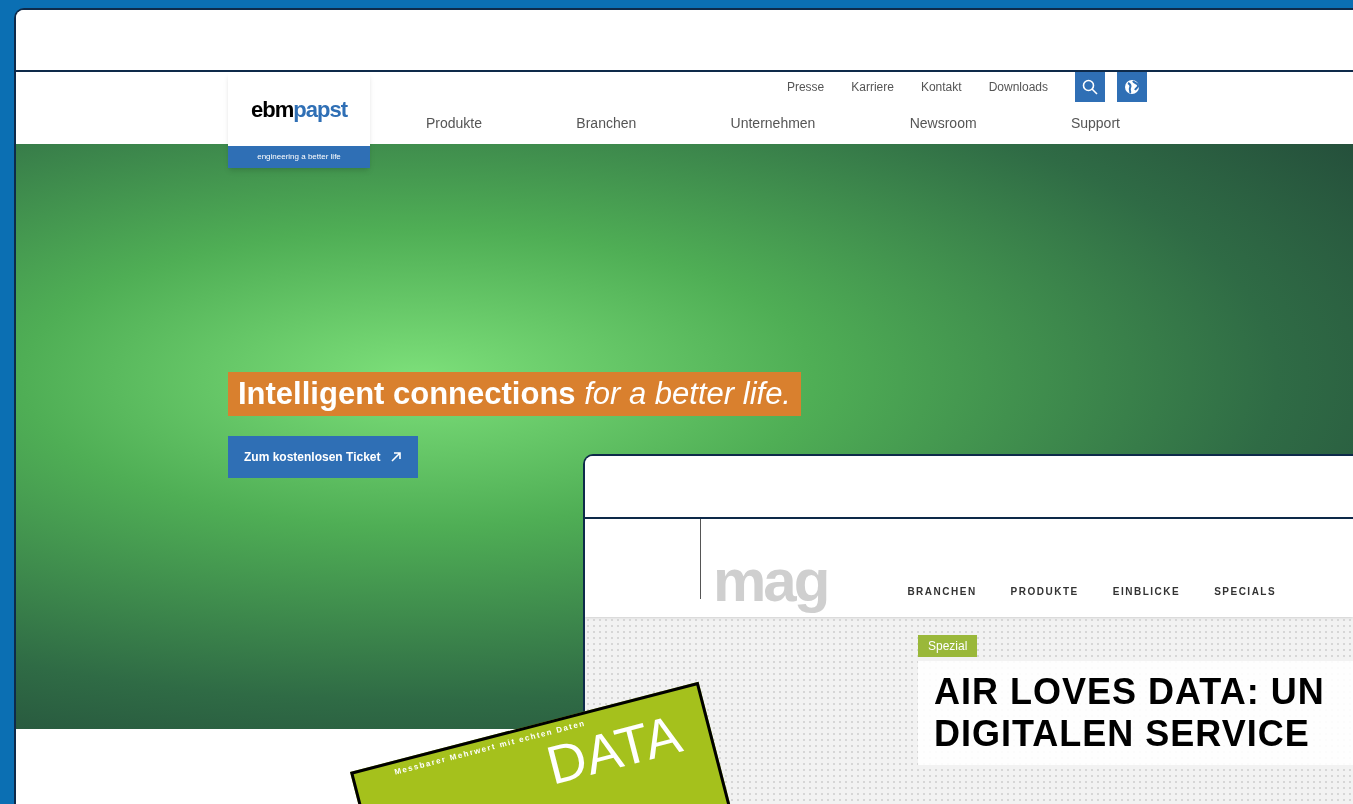 The width and height of the screenshot is (1353, 804). Describe the element at coordinates (942, 591) in the screenshot. I see `nav-link: BRANCHEN` at that location.